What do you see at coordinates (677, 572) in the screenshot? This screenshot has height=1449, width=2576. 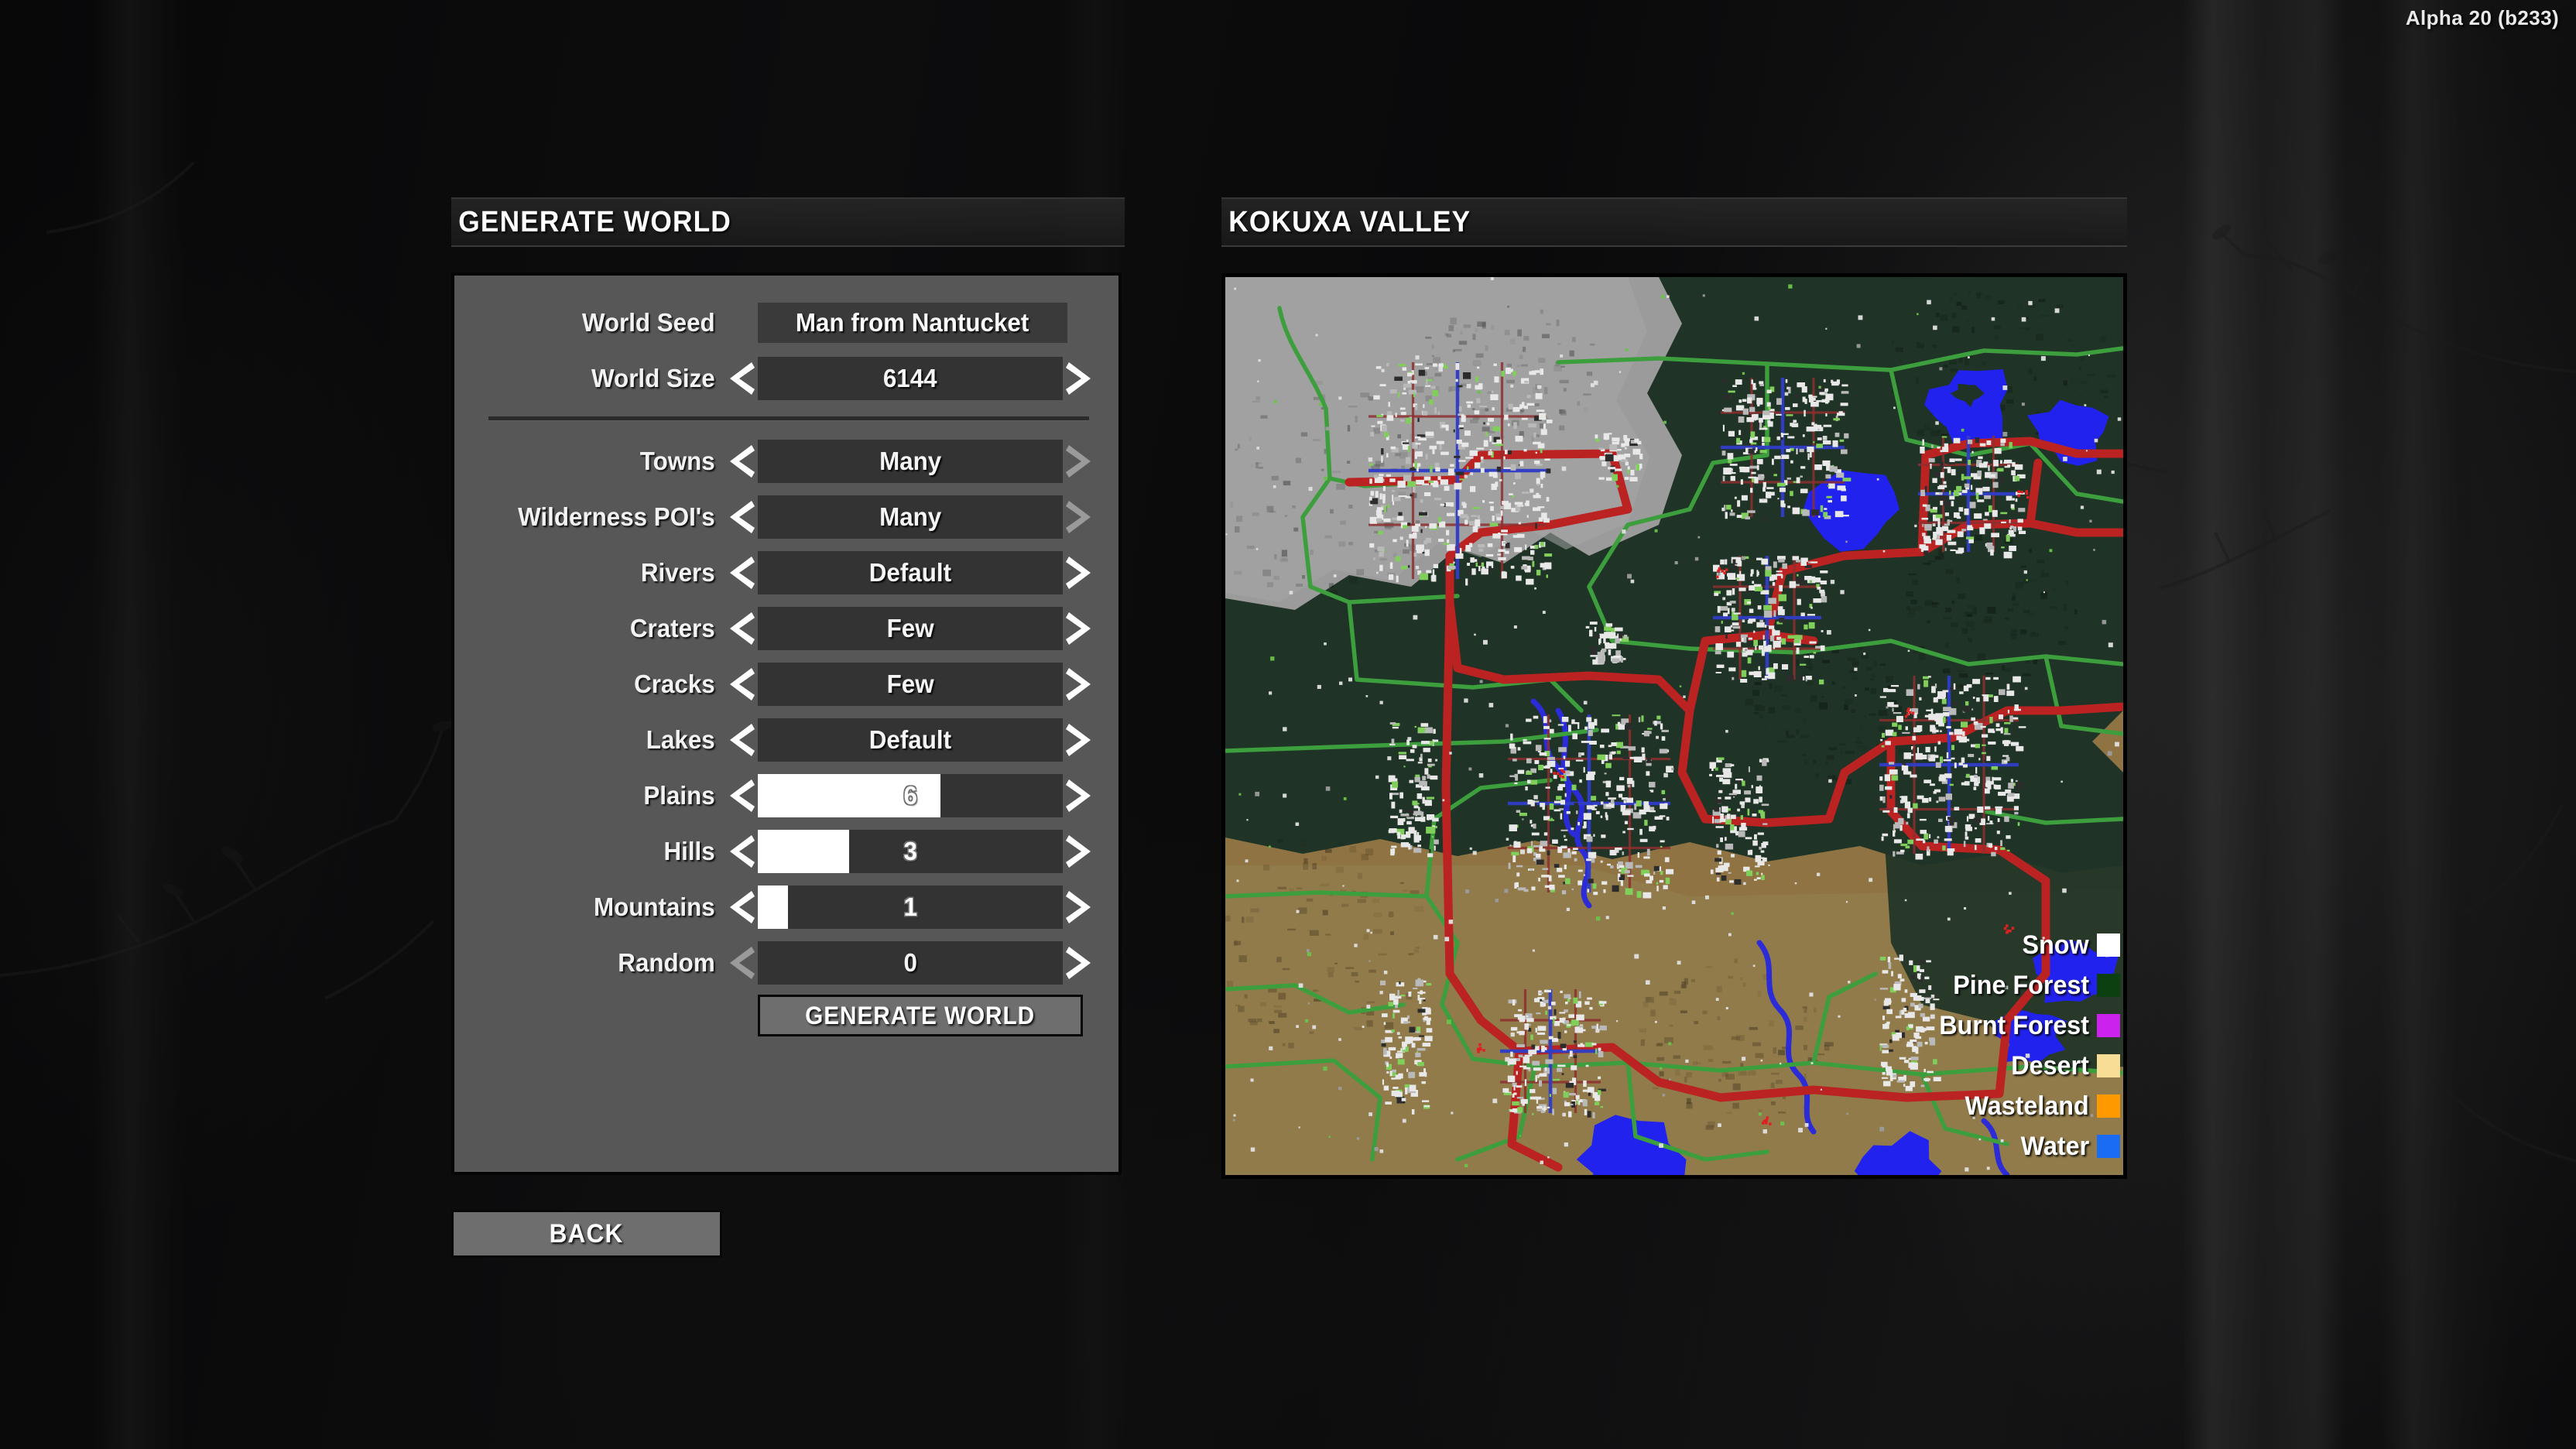 I see `rivers-label: Rivers` at bounding box center [677, 572].